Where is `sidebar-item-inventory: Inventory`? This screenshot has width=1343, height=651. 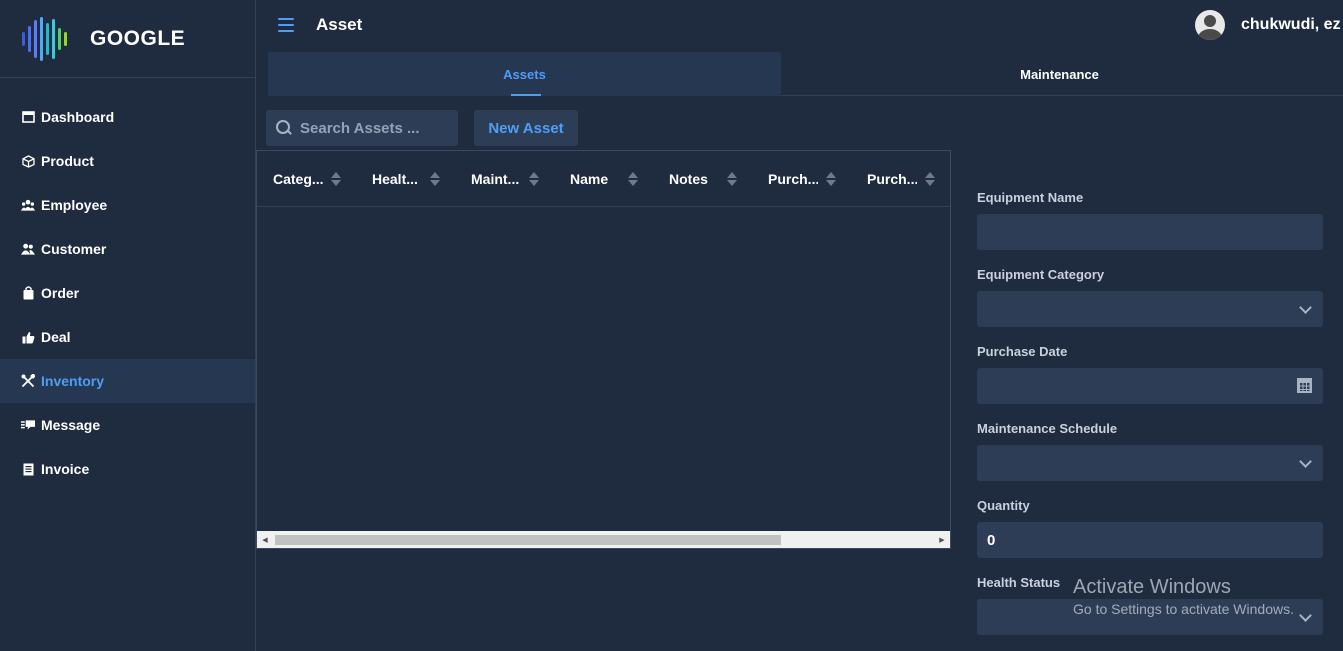
sidebar-item-inventory: Inventory is located at coordinates (127, 381).